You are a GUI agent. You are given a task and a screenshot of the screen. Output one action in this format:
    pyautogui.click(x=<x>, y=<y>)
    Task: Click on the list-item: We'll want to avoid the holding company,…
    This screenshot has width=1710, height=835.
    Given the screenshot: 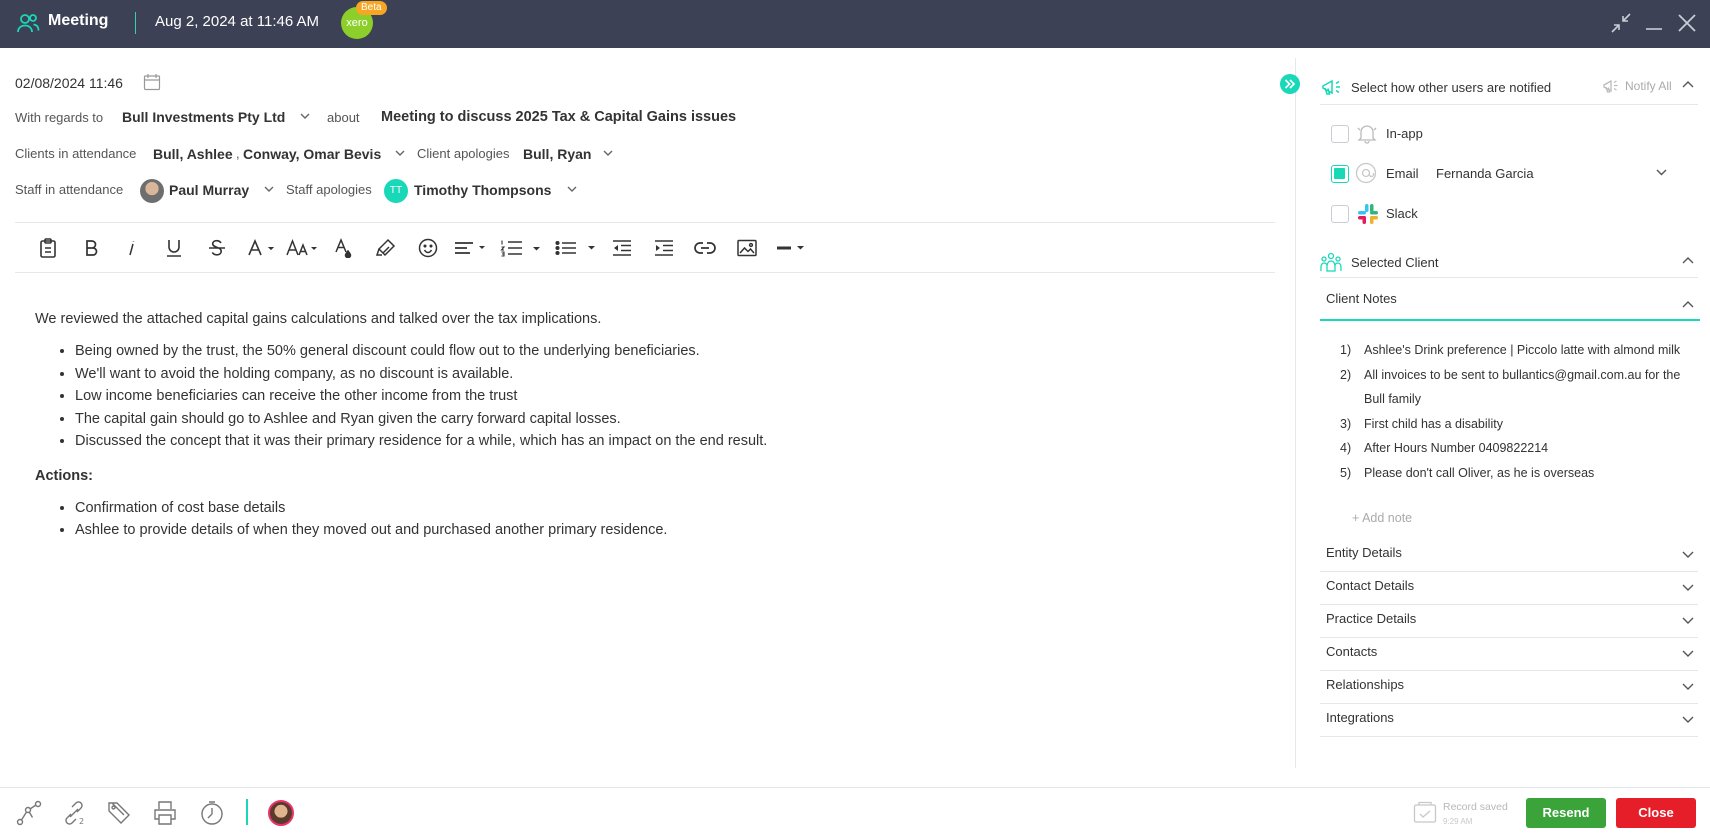 What is the action you would take?
    pyautogui.click(x=670, y=374)
    